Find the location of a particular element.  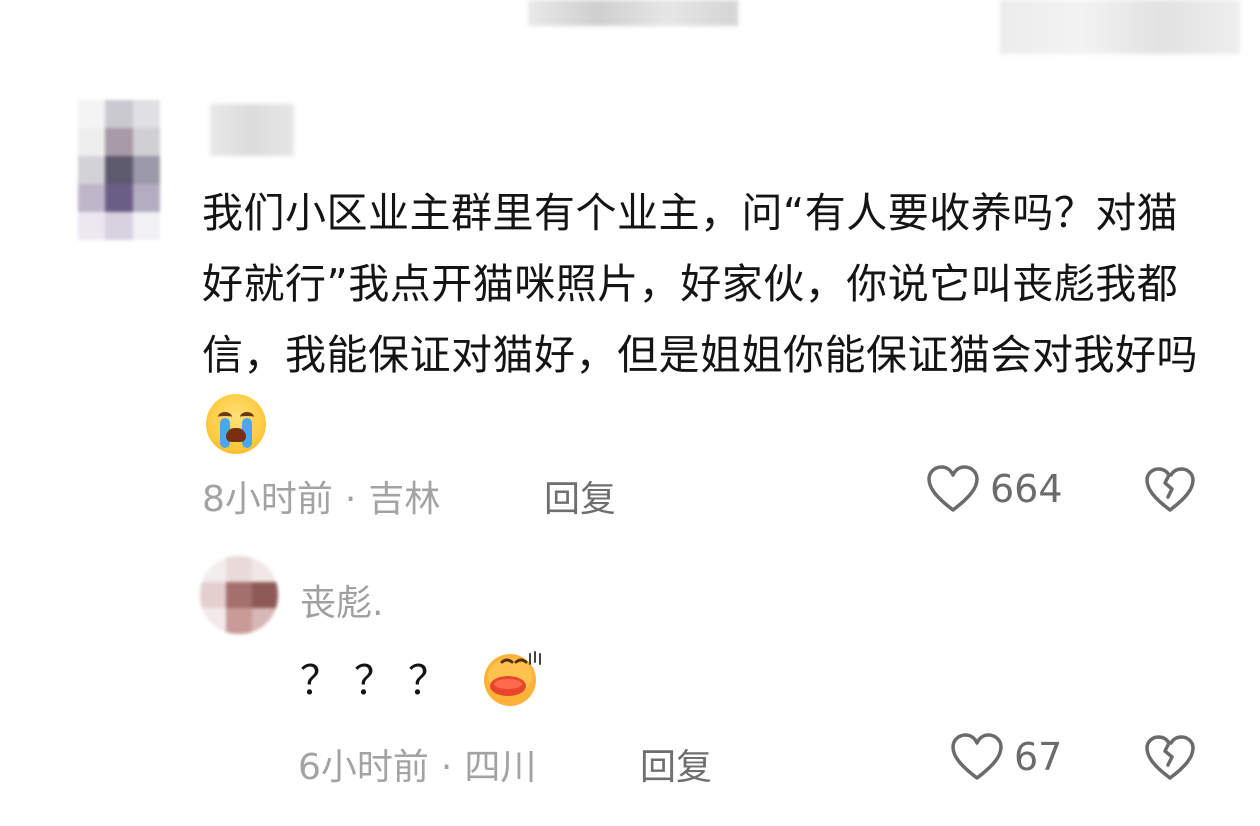

username-blurred is located at coordinates (252, 130).